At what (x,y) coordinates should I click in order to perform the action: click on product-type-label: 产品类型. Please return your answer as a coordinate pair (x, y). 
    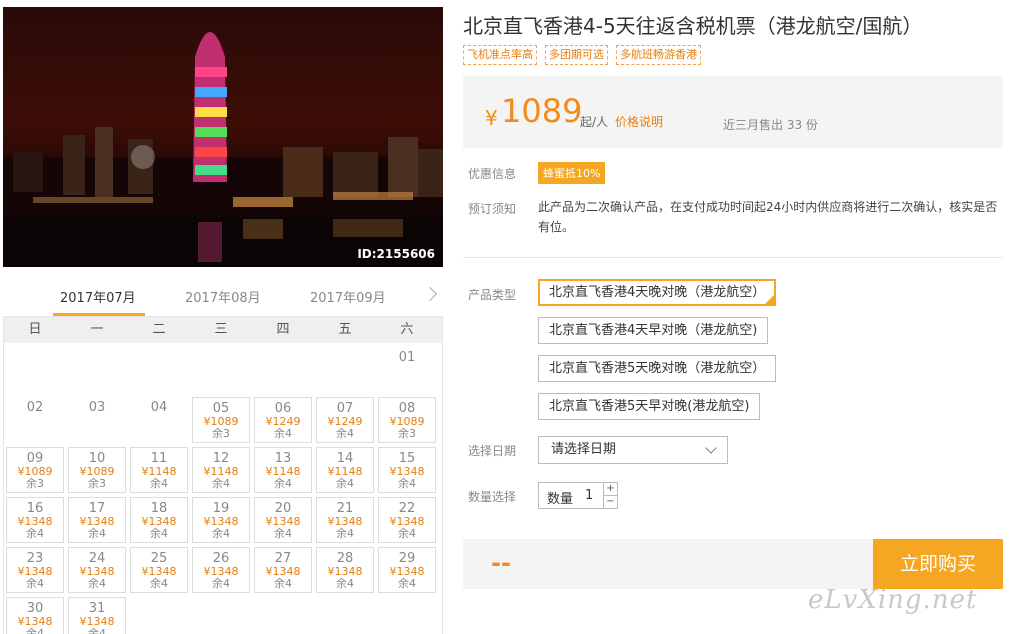
    Looking at the image, I should click on (492, 295).